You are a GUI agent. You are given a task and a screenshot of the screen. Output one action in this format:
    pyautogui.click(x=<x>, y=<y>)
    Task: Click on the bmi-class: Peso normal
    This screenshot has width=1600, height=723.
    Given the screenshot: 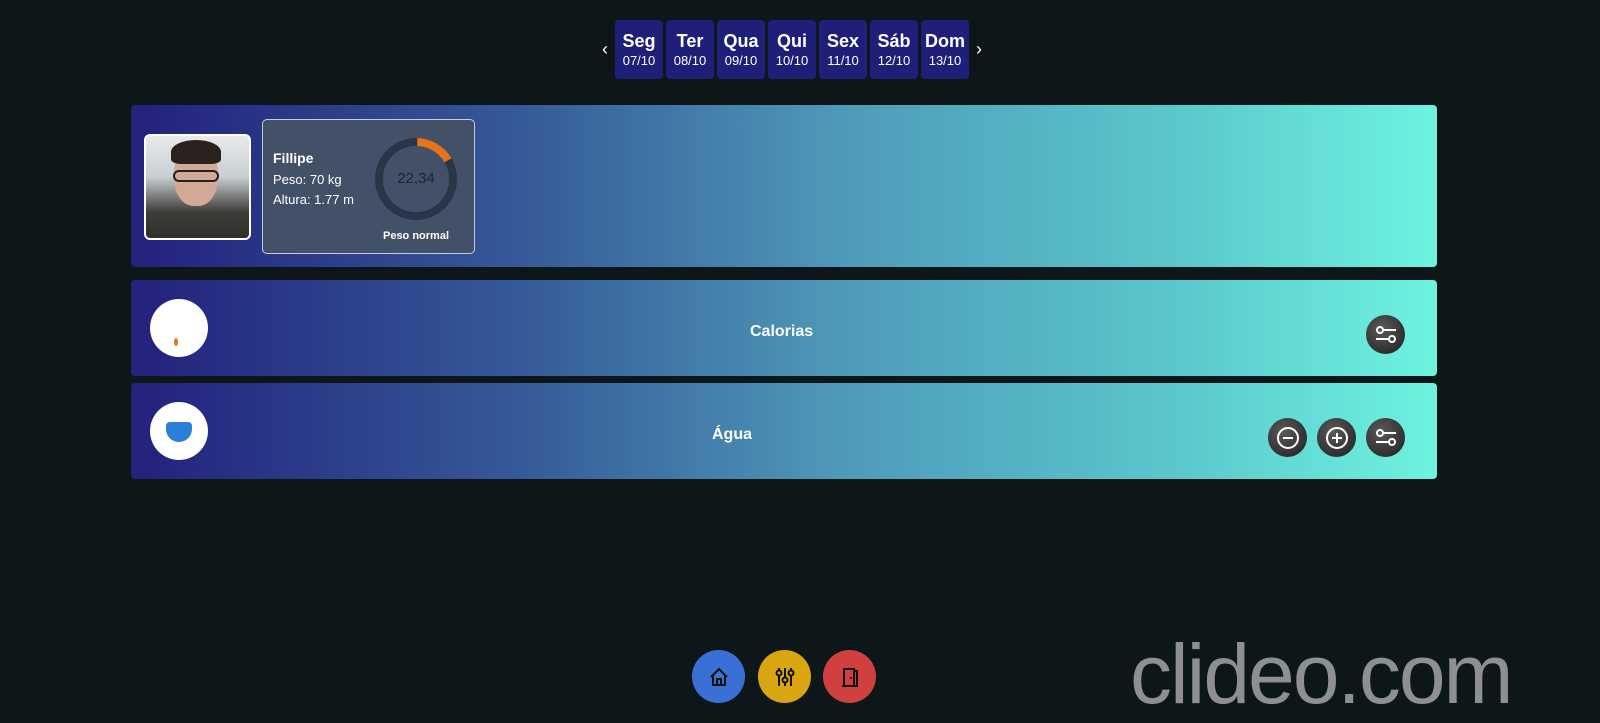 What is the action you would take?
    pyautogui.click(x=416, y=236)
    